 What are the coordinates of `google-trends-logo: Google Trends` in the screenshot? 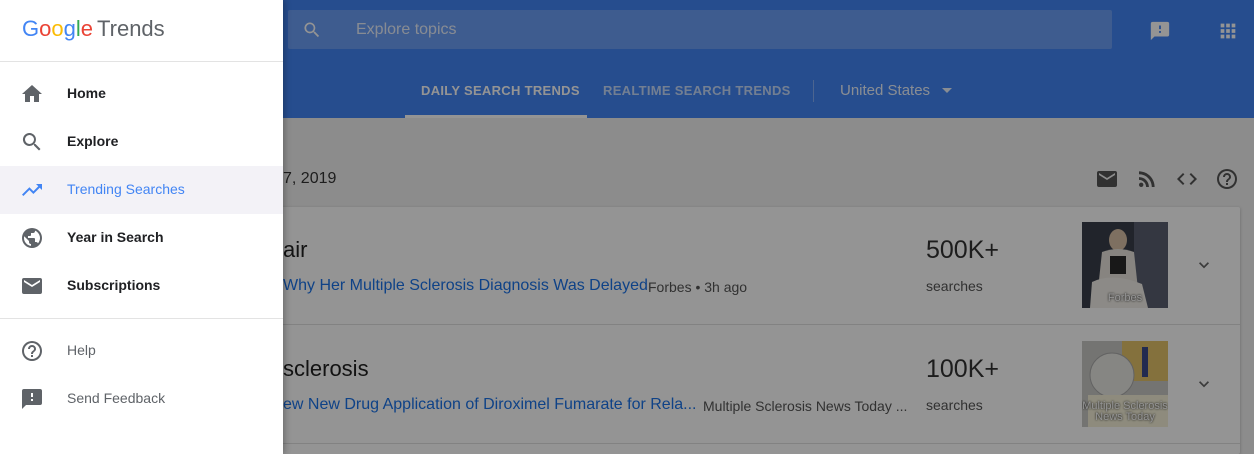 It's located at (93, 29).